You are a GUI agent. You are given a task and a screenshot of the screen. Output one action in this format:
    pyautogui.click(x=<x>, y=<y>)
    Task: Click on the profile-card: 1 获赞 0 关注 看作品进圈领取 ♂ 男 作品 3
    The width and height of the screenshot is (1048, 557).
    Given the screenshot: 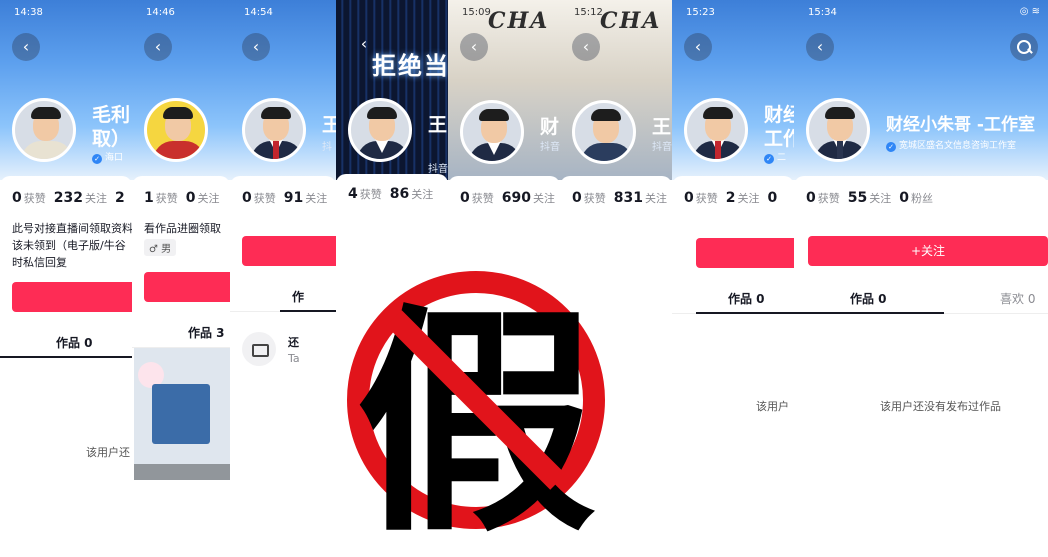 What is the action you would take?
    pyautogui.click(x=181, y=366)
    